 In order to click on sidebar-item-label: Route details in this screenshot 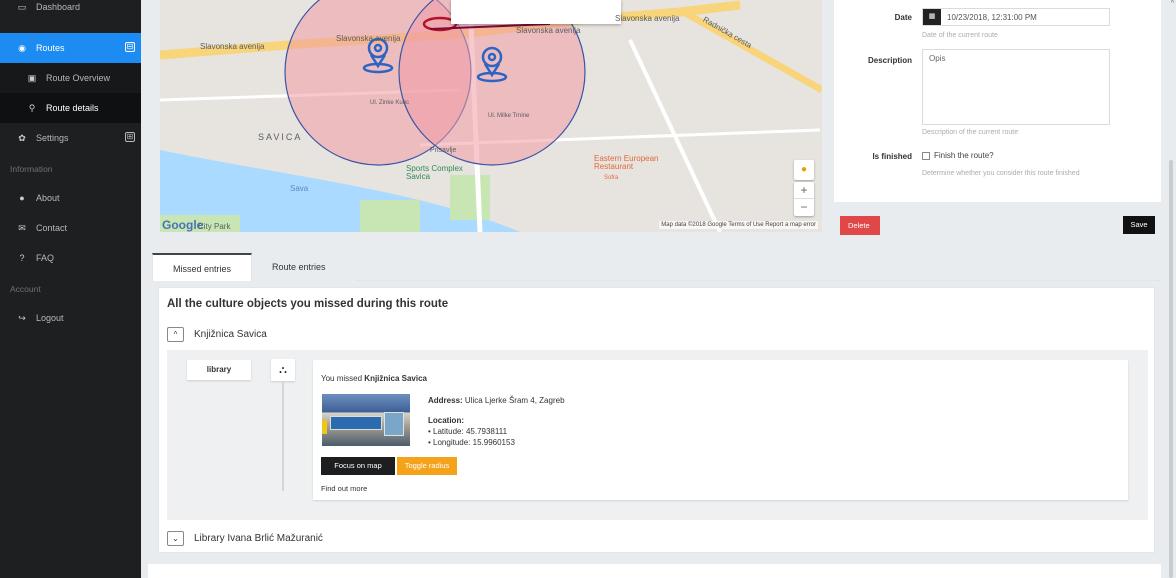, I will do `click(72, 108)`.